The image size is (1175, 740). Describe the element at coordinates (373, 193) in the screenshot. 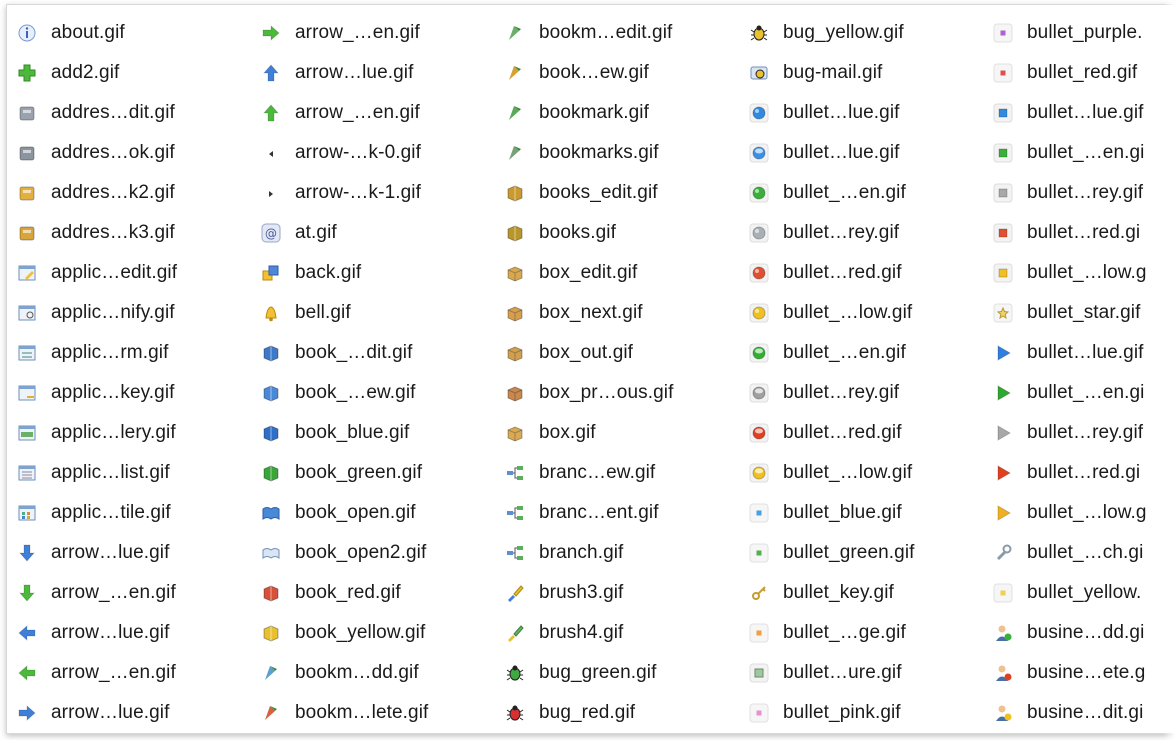

I see `file-item: arrow-…k-1.gif` at that location.